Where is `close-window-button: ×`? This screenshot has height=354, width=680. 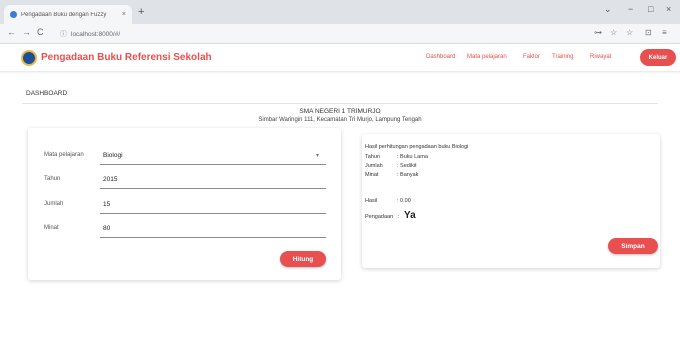 close-window-button: × is located at coordinates (668, 9).